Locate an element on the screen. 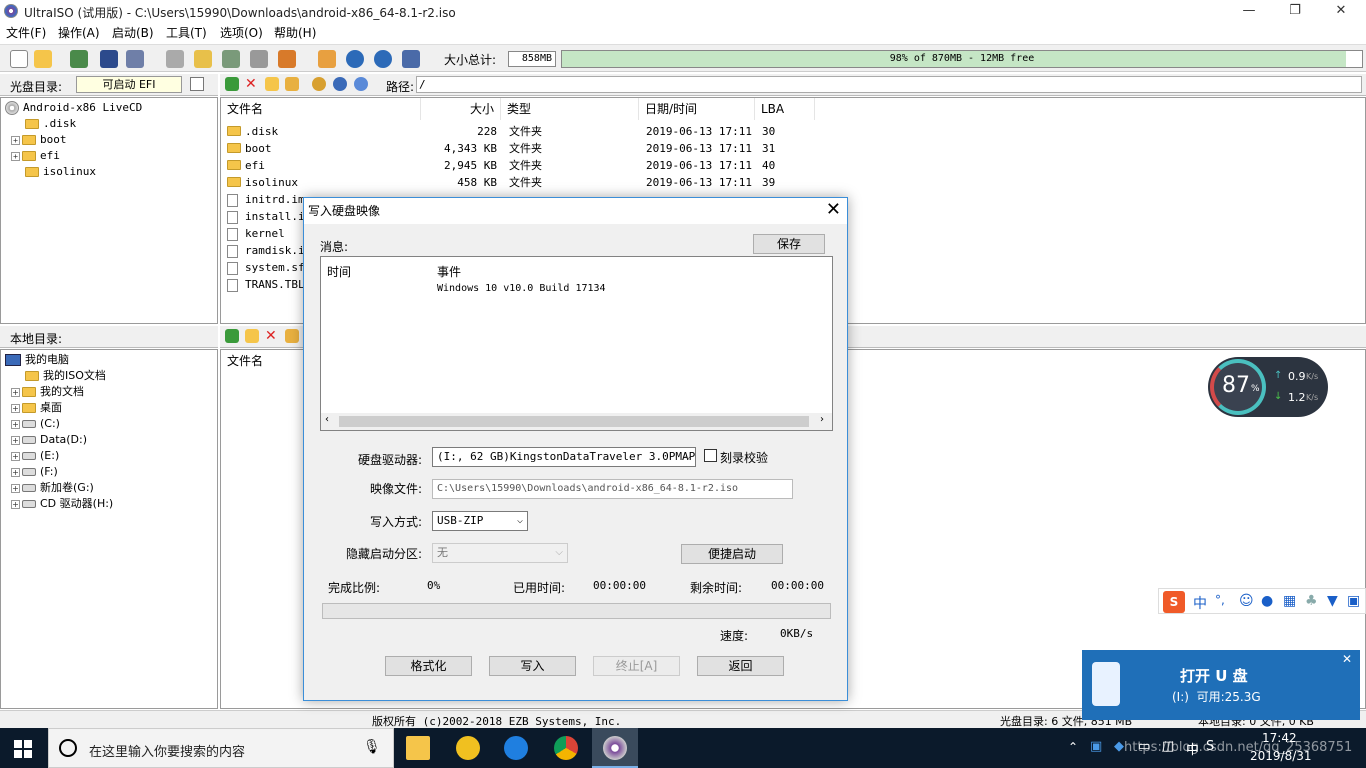  tray-expand-icon: ⌃ is located at coordinates (1073, 747).